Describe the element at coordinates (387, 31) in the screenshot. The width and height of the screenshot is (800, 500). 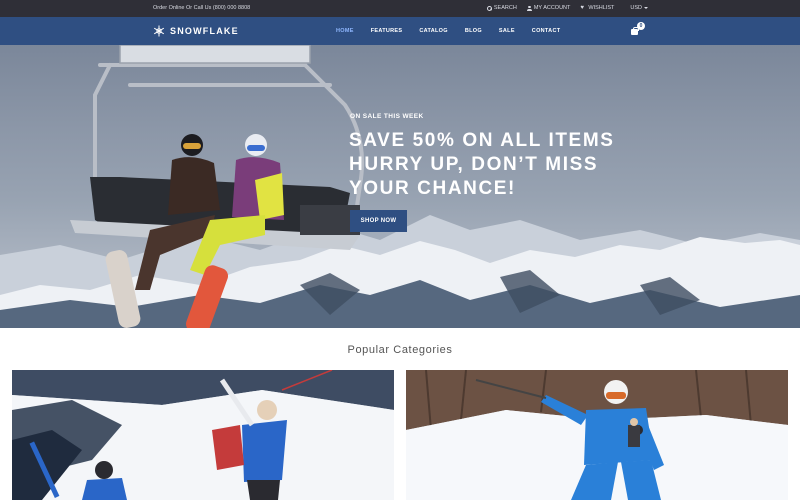
I see `nav-item-features: FEATURES` at that location.